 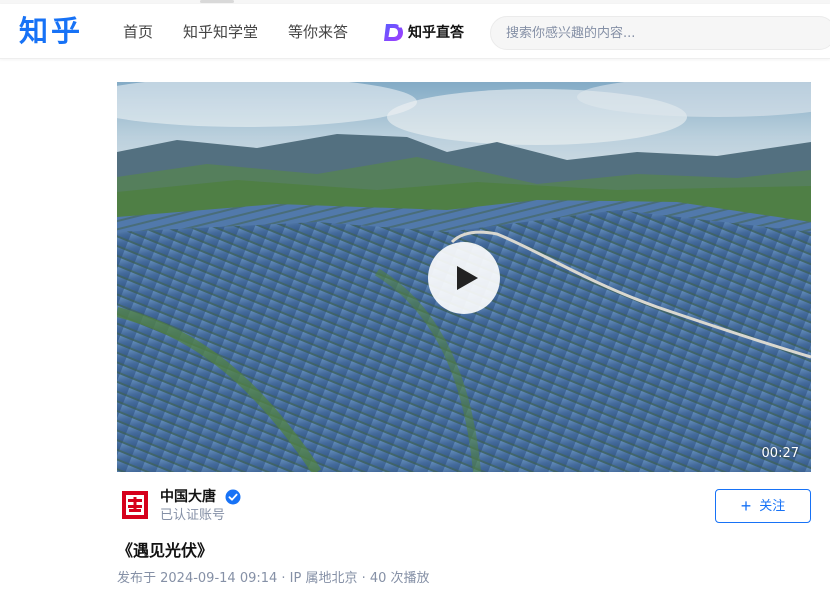 I want to click on post-meta: 发布于 2024-09-14 09:14 · IP 属地北京 · 40 次播放, so click(x=273, y=578).